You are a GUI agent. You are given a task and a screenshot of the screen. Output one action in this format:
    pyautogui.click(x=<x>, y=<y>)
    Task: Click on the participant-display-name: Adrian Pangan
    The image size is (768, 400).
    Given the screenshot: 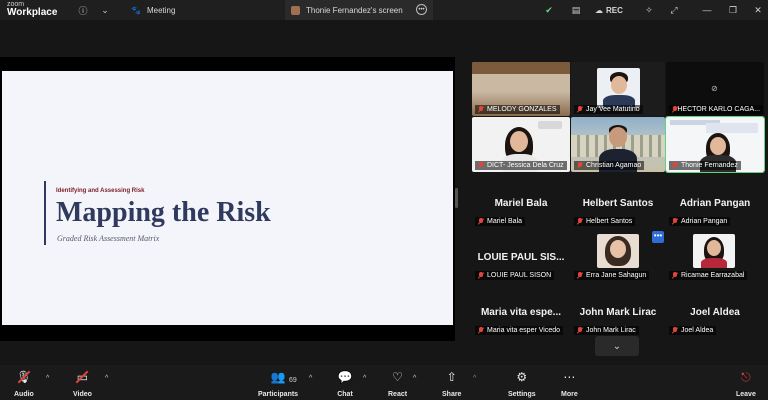 What is the action you would take?
    pyautogui.click(x=715, y=203)
    